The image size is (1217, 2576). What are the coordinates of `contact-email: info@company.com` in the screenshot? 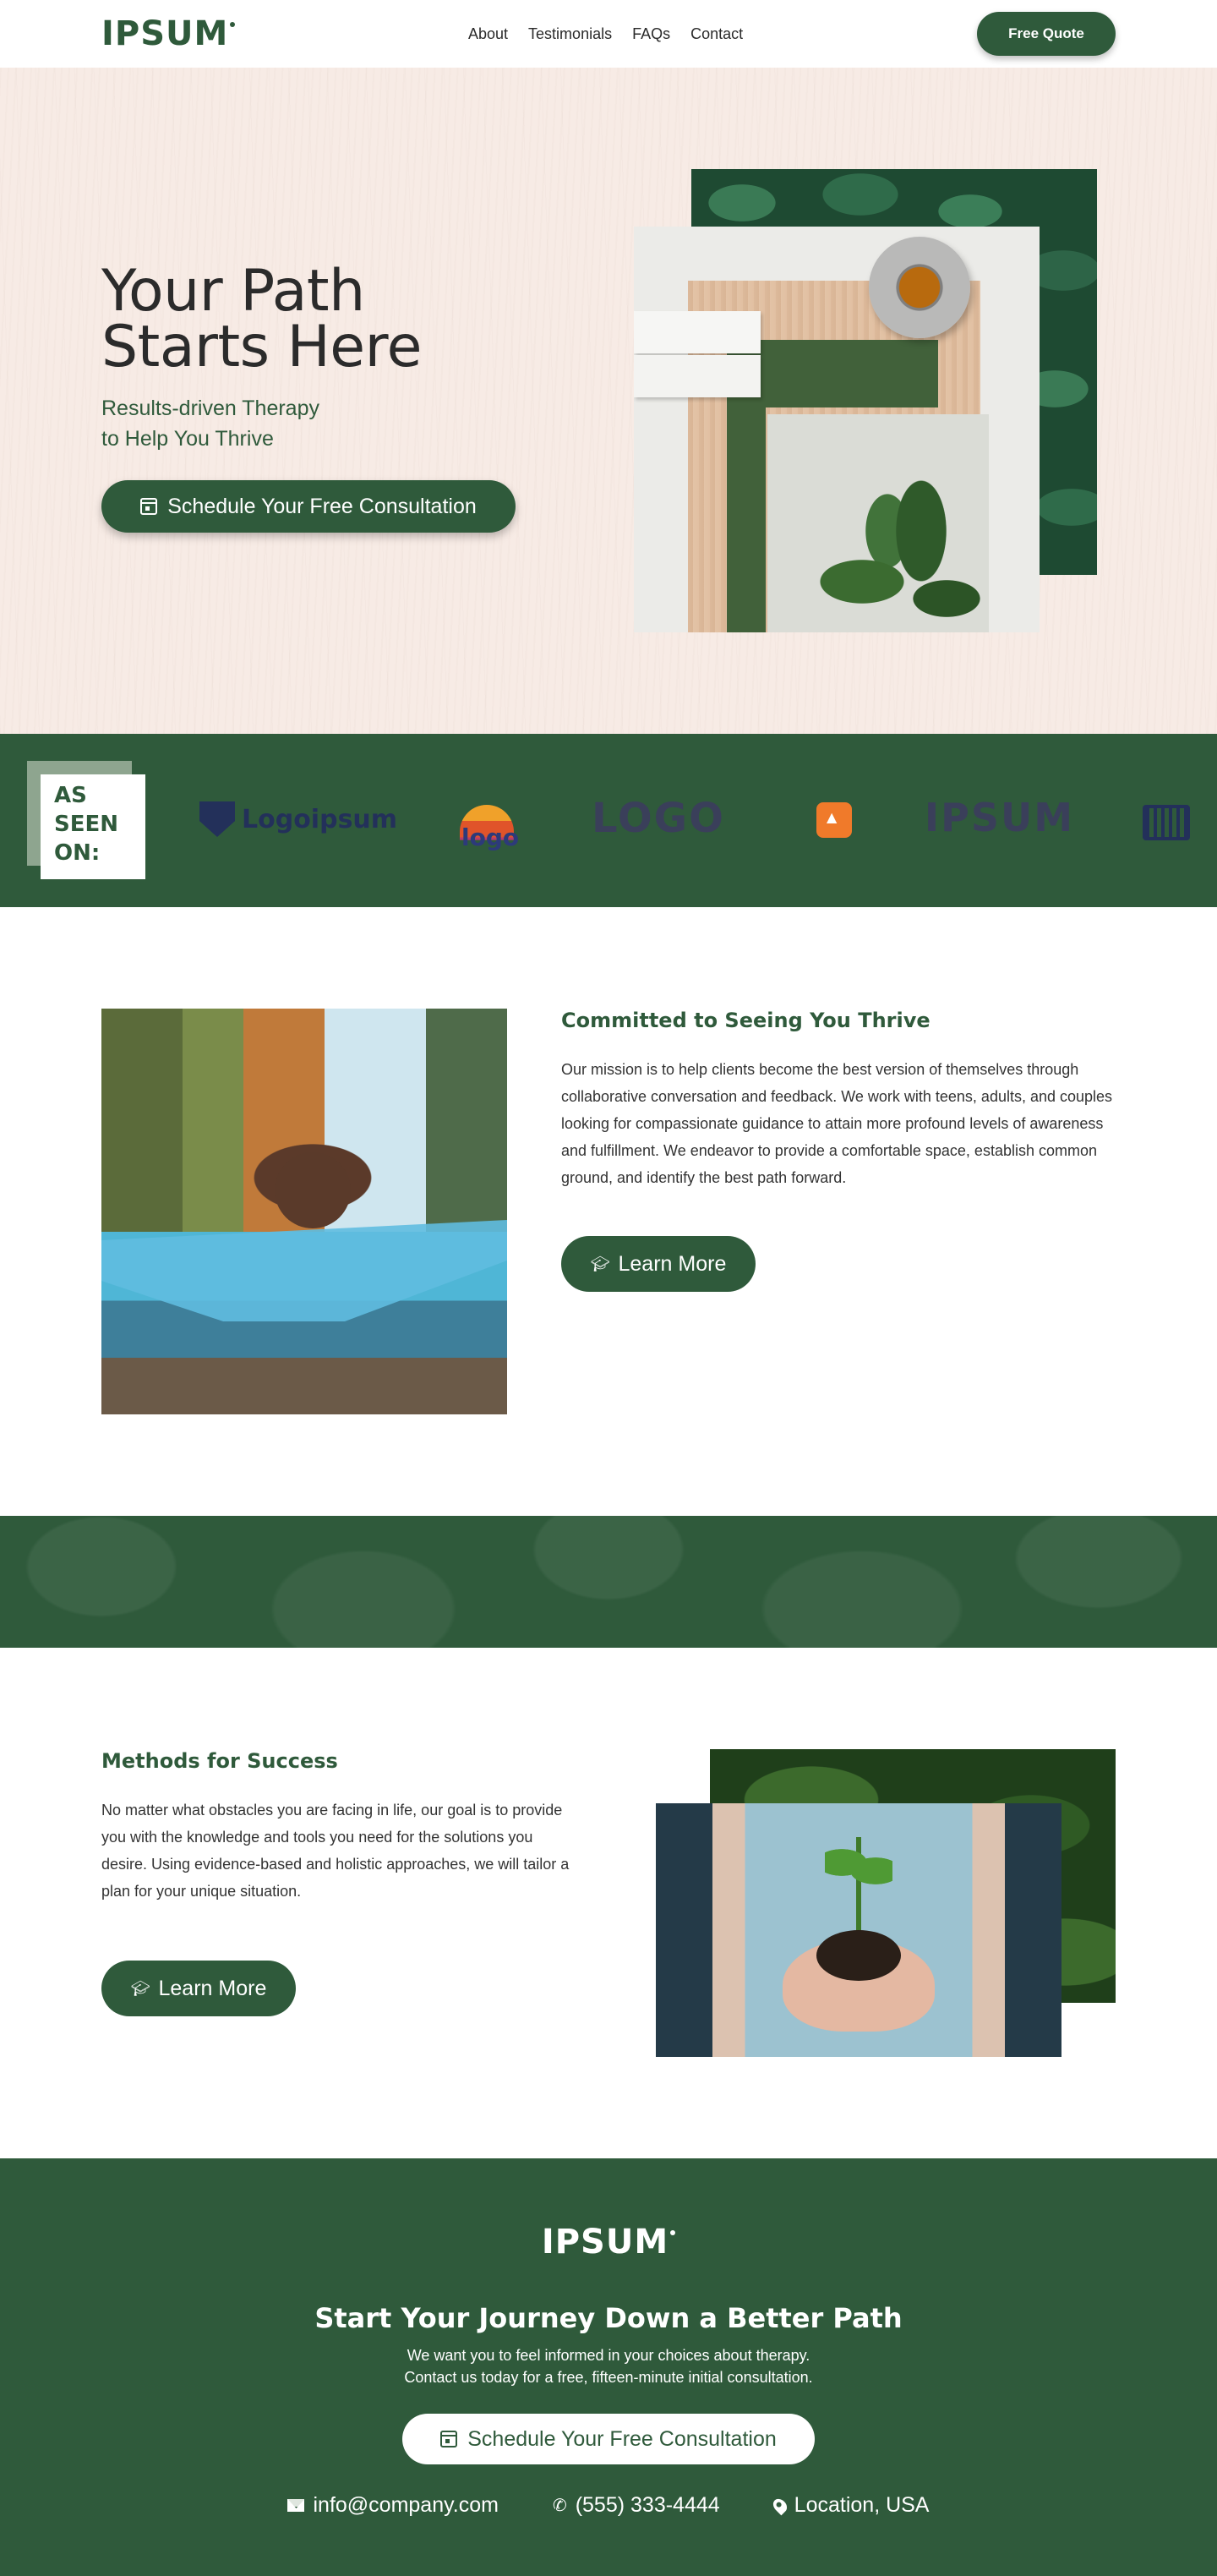 It's located at (393, 2505).